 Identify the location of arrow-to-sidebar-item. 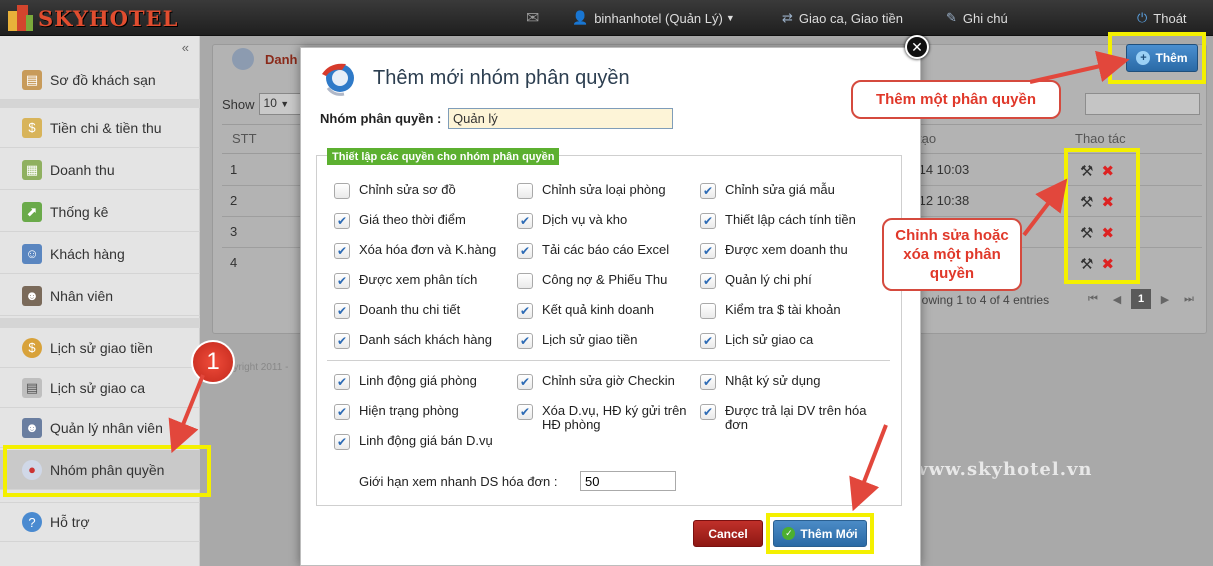
(186, 414).